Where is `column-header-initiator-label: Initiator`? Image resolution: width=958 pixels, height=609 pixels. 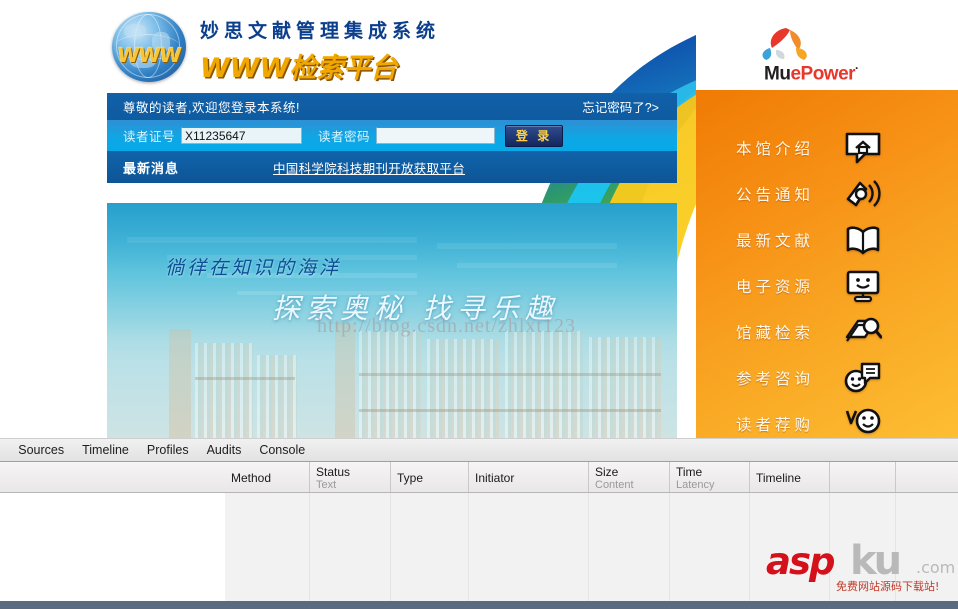
column-header-initiator-label: Initiator is located at coordinates (495, 477).